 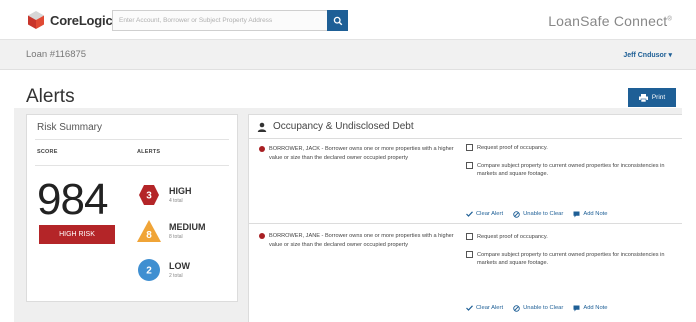 I want to click on circle-icon: 2, so click(x=149, y=270).